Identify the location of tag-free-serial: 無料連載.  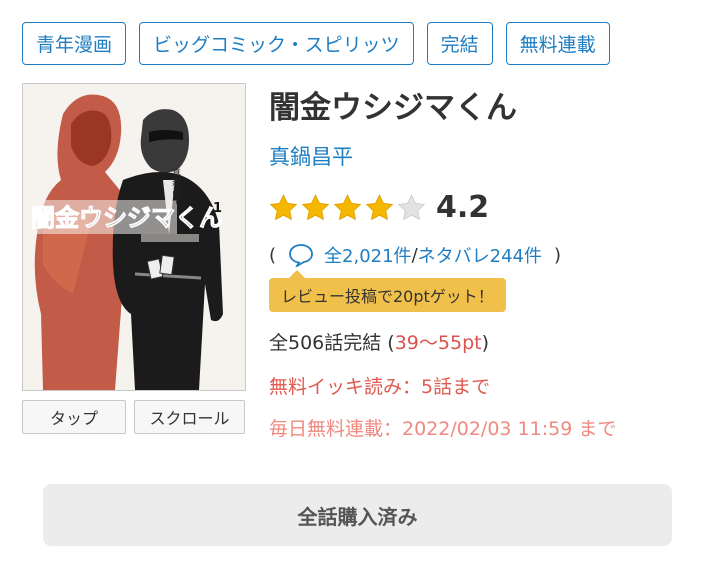
(557, 43).